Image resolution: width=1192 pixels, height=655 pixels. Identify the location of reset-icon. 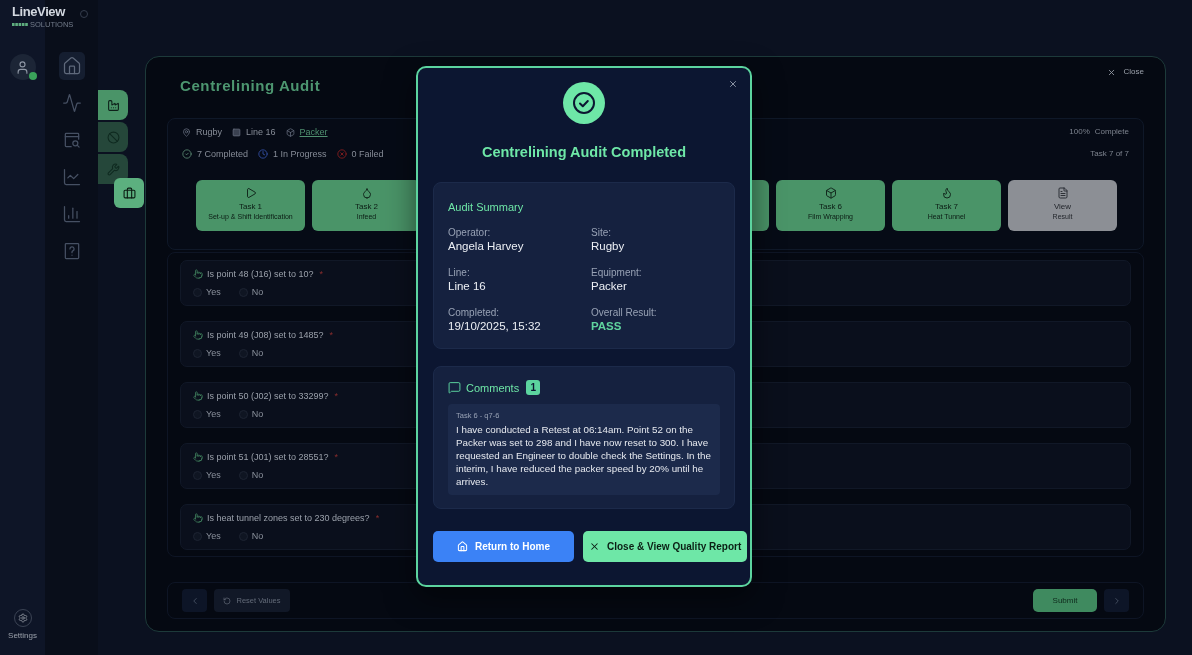
(227, 600).